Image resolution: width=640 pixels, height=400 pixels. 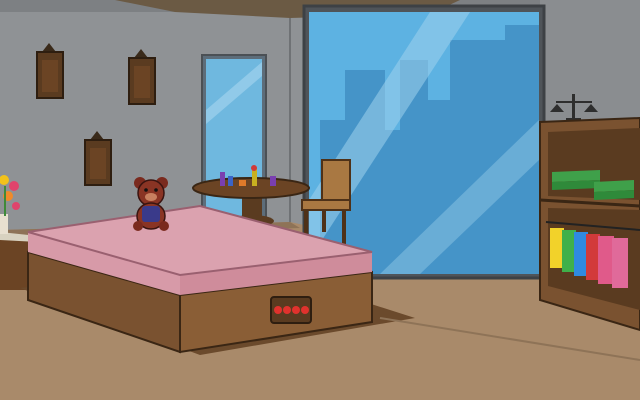 What do you see at coordinates (589, 224) in the screenshot?
I see `bookshelf` at bounding box center [589, 224].